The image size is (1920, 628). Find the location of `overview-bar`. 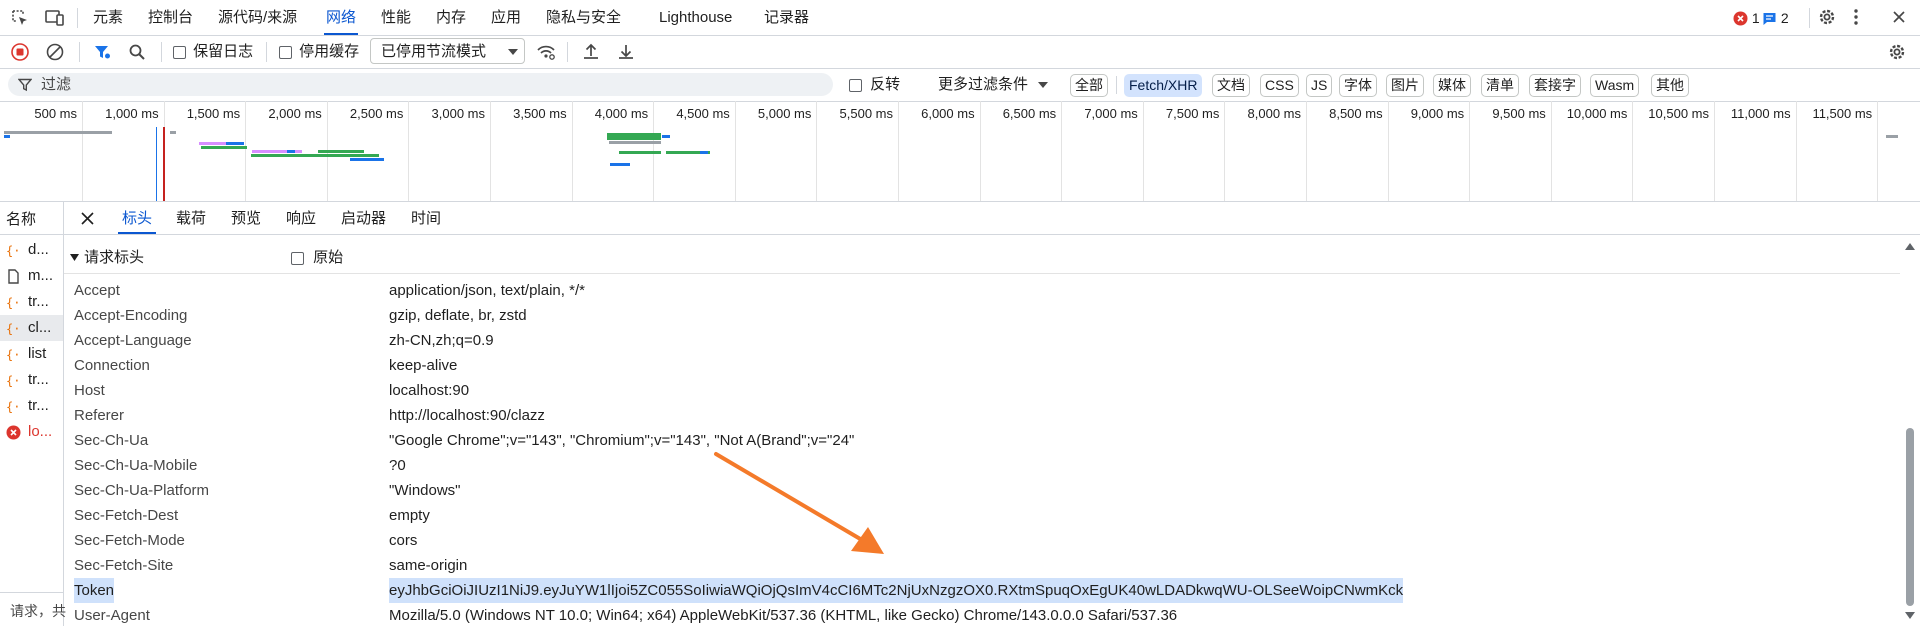

overview-bar is located at coordinates (291, 151).